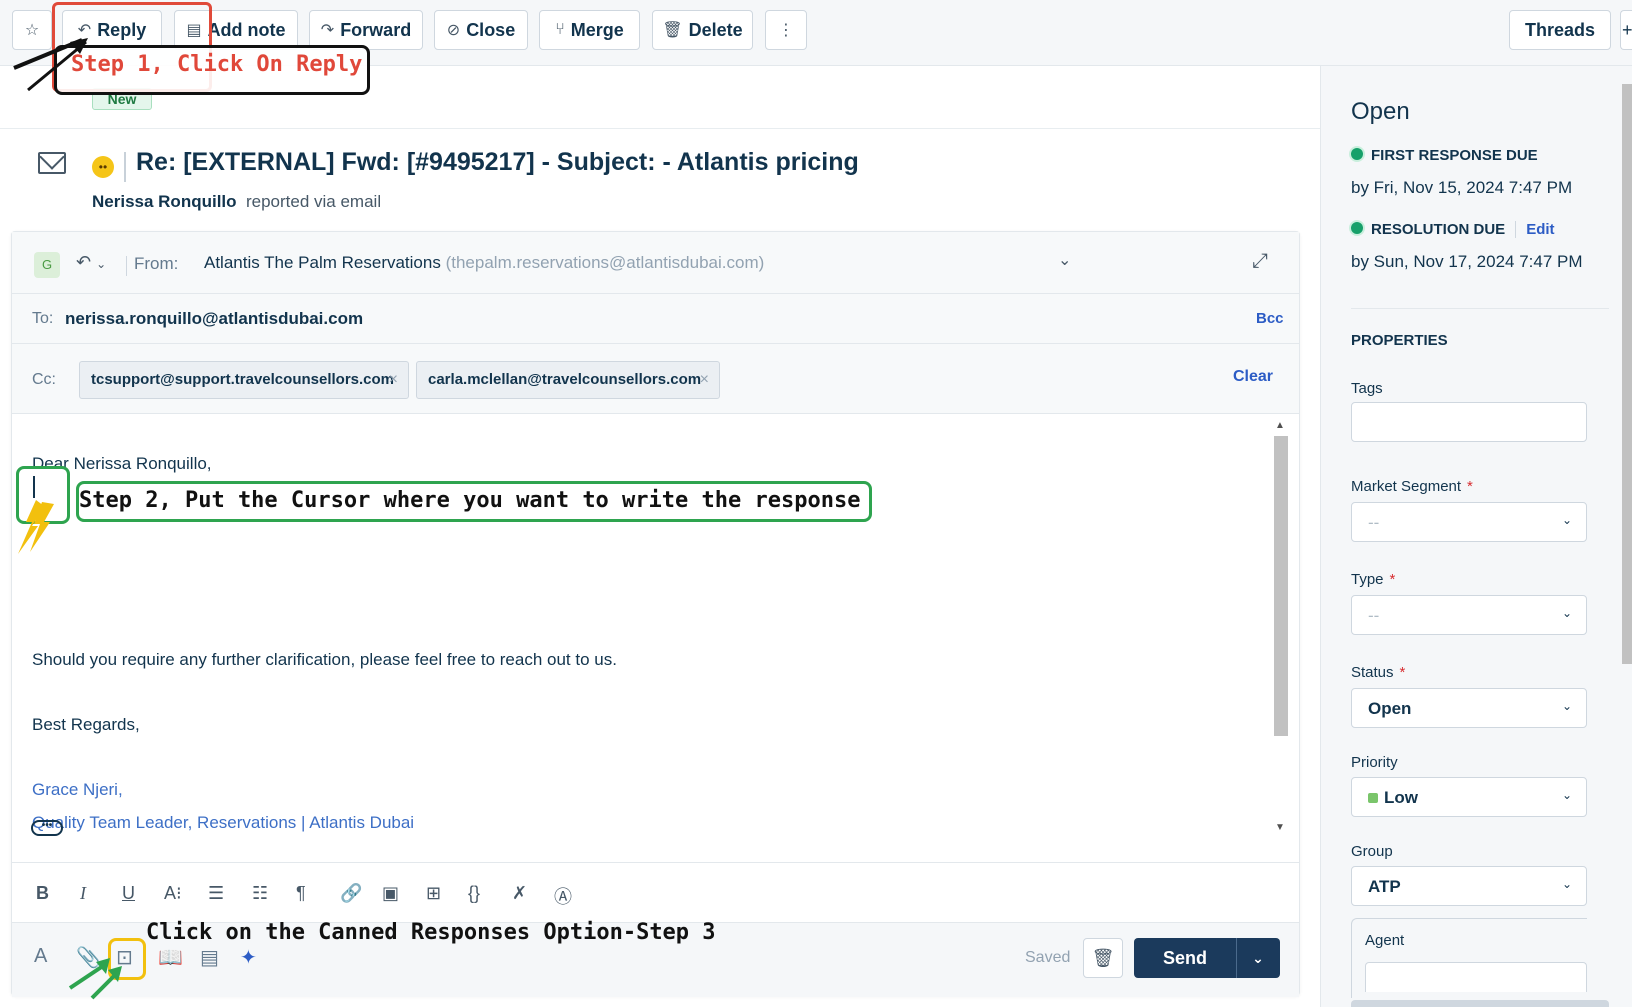 The image size is (1632, 1007). What do you see at coordinates (164, 201) in the screenshot?
I see `reporter-name: Nerissa Ronquillo` at bounding box center [164, 201].